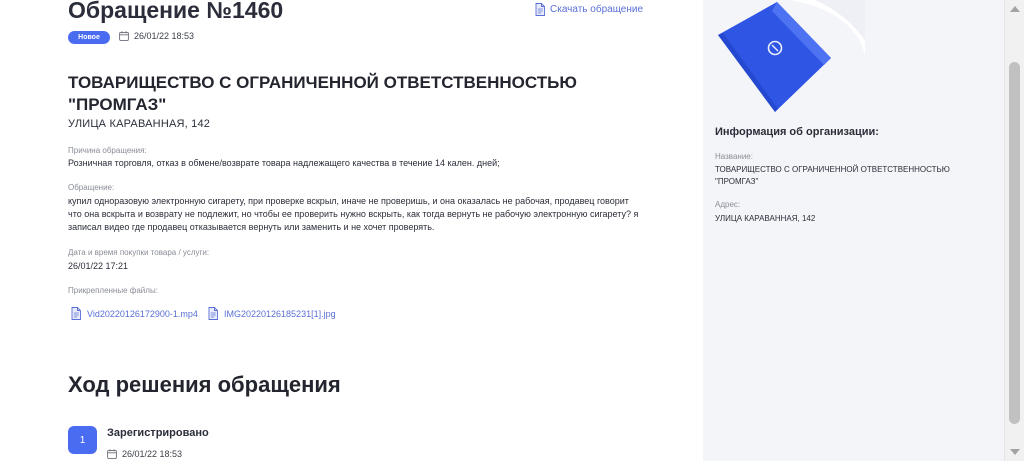 The width and height of the screenshot is (1024, 461). I want to click on download-request-label: Скачать обращение, so click(597, 9).